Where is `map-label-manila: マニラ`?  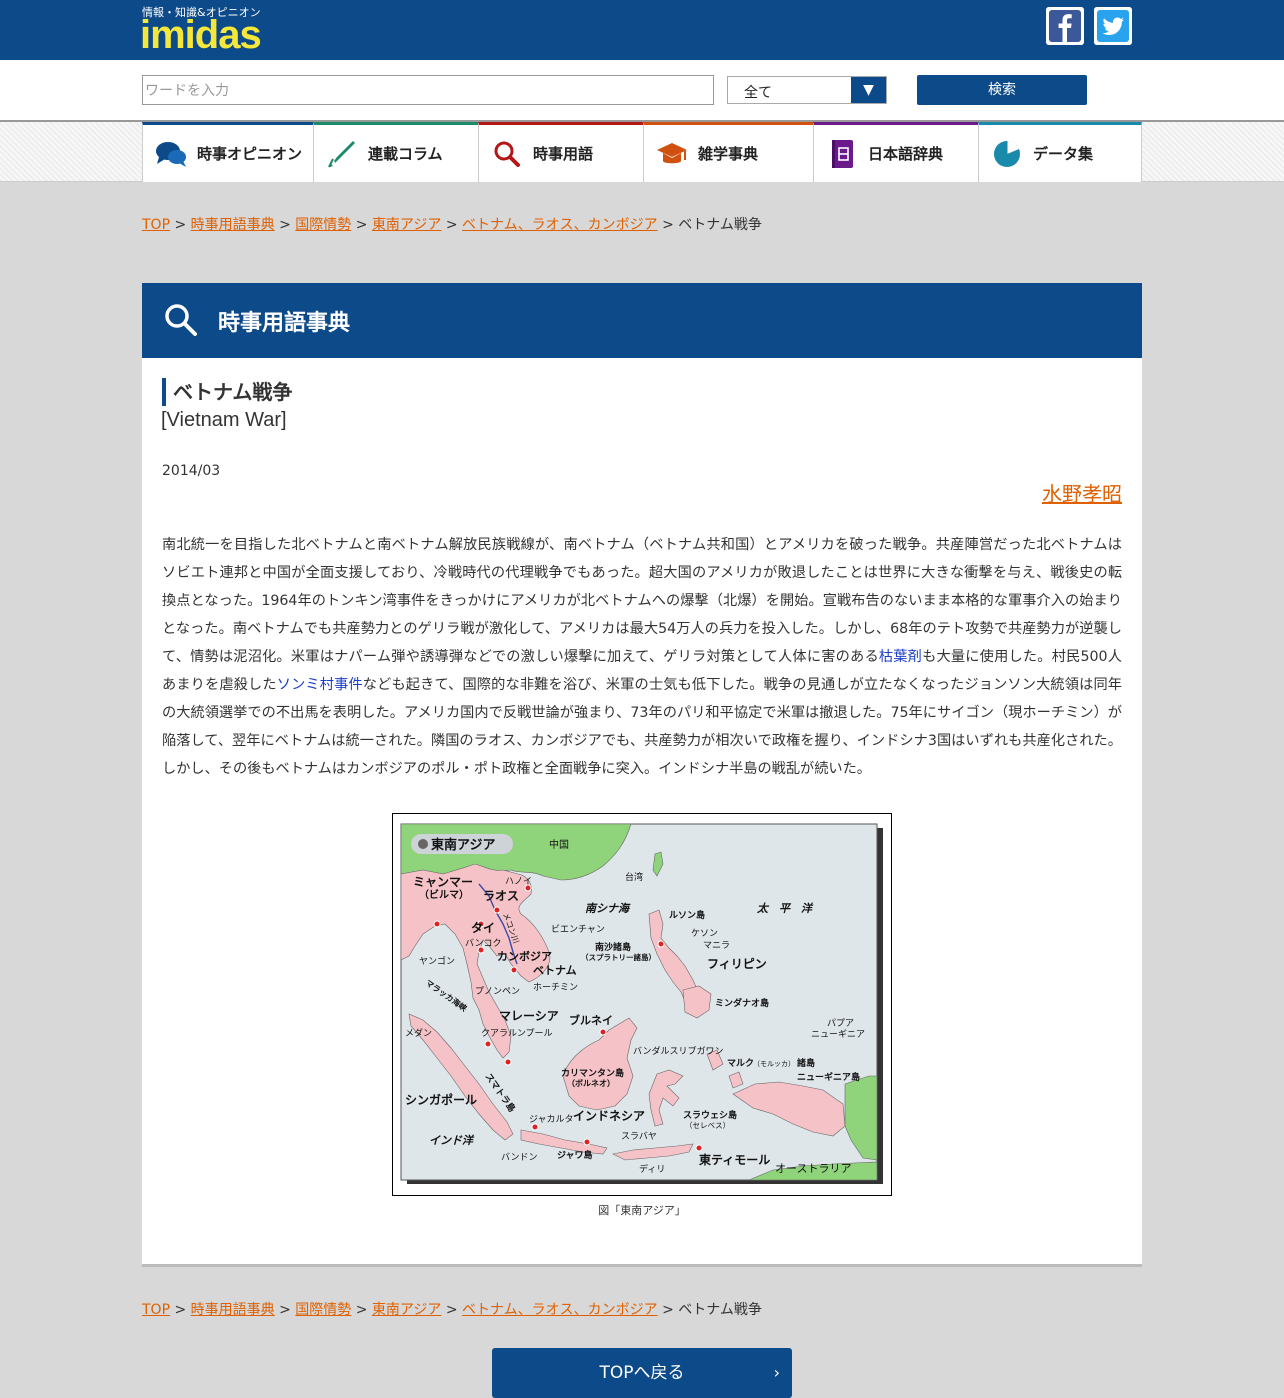
map-label-manila: マニラ is located at coordinates (716, 945).